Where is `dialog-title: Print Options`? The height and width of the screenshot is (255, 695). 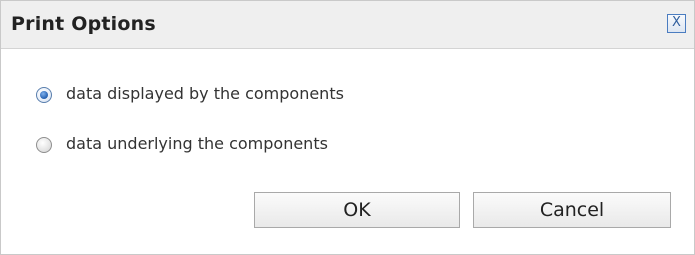 dialog-title: Print Options is located at coordinates (83, 24).